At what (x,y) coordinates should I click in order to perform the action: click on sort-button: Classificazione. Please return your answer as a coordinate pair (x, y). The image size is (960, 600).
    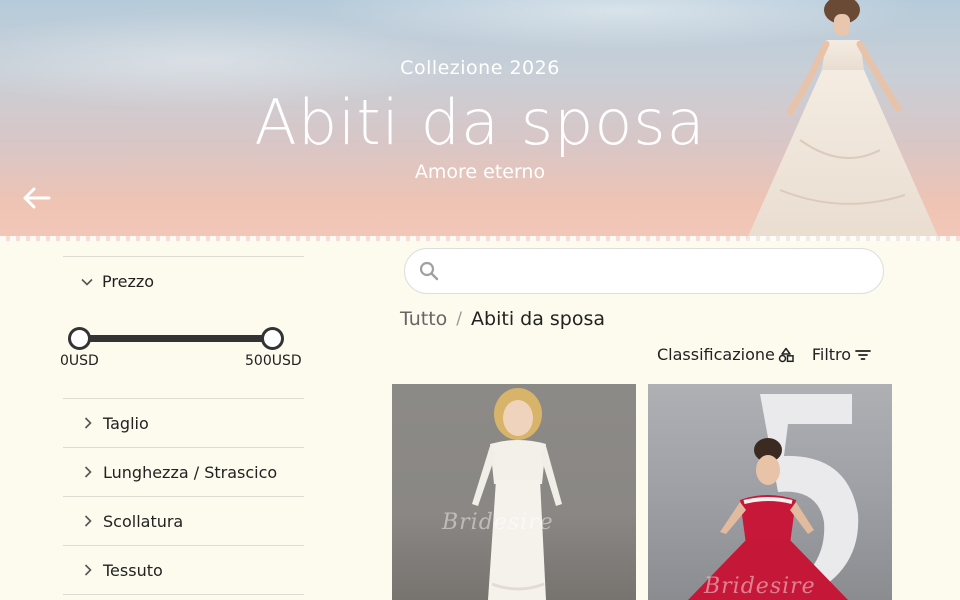
    Looking at the image, I should click on (725, 354).